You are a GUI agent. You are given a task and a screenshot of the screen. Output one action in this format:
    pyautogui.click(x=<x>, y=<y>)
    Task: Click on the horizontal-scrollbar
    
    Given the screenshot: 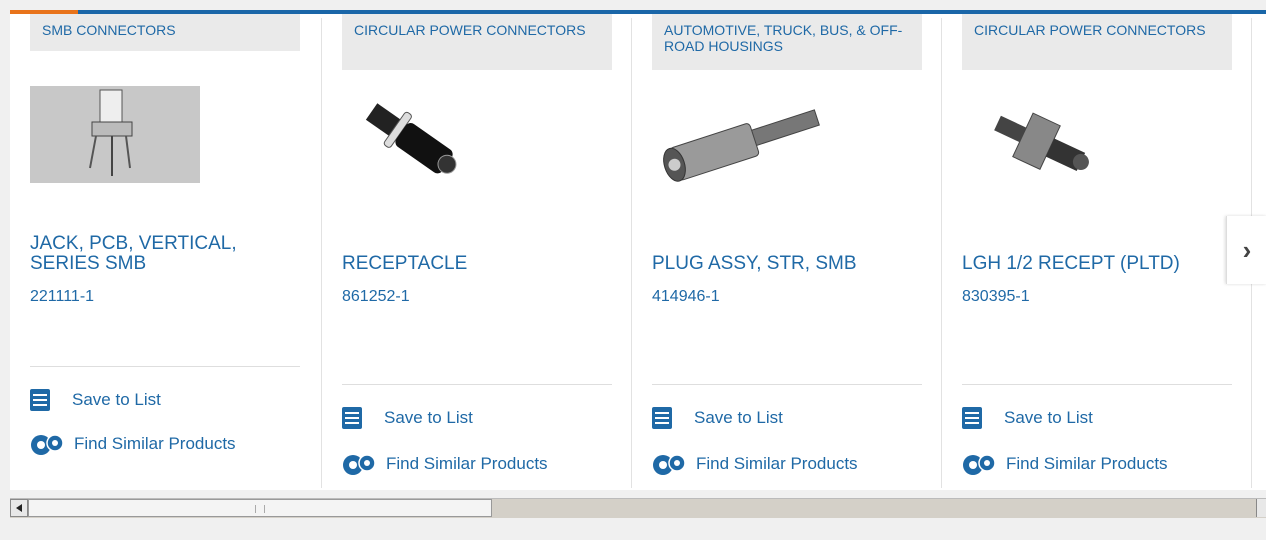 What is the action you would take?
    pyautogui.click(x=638, y=508)
    